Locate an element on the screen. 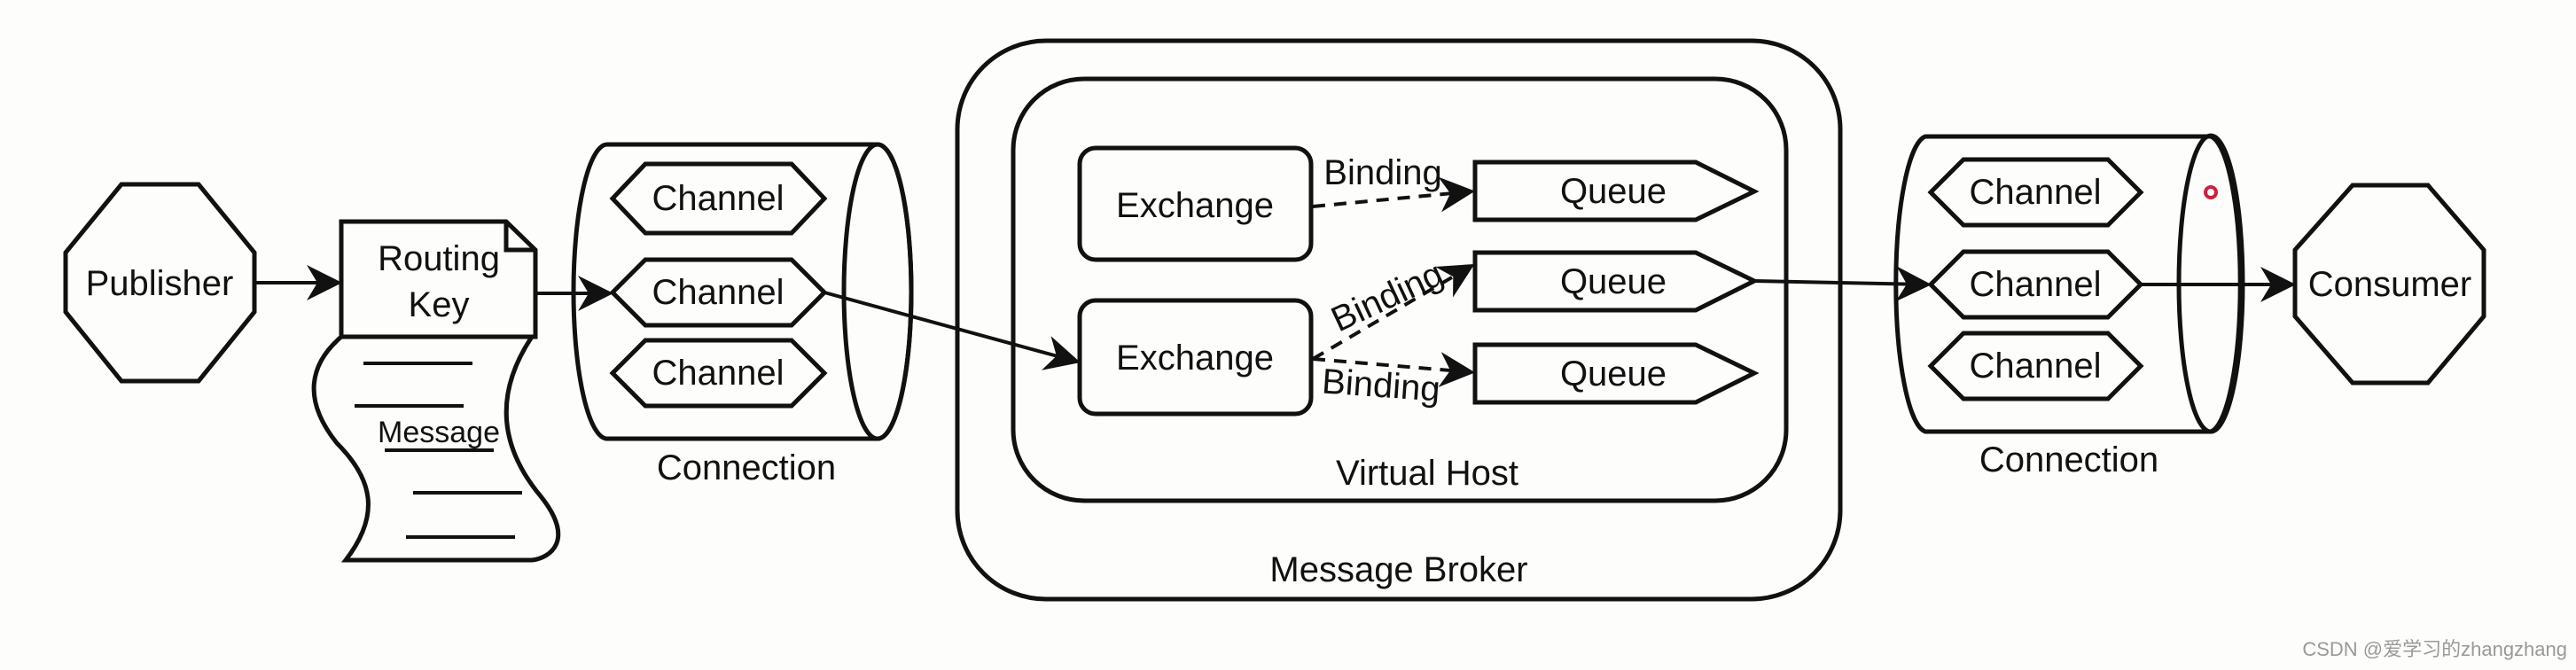 Image resolution: width=2576 pixels, height=670 pixels. binding-label-3: Binding is located at coordinates (1381, 386).